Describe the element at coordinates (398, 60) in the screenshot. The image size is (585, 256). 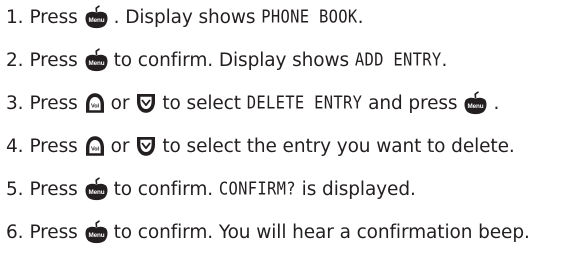
I see `display-text: ADD ENTRY` at that location.